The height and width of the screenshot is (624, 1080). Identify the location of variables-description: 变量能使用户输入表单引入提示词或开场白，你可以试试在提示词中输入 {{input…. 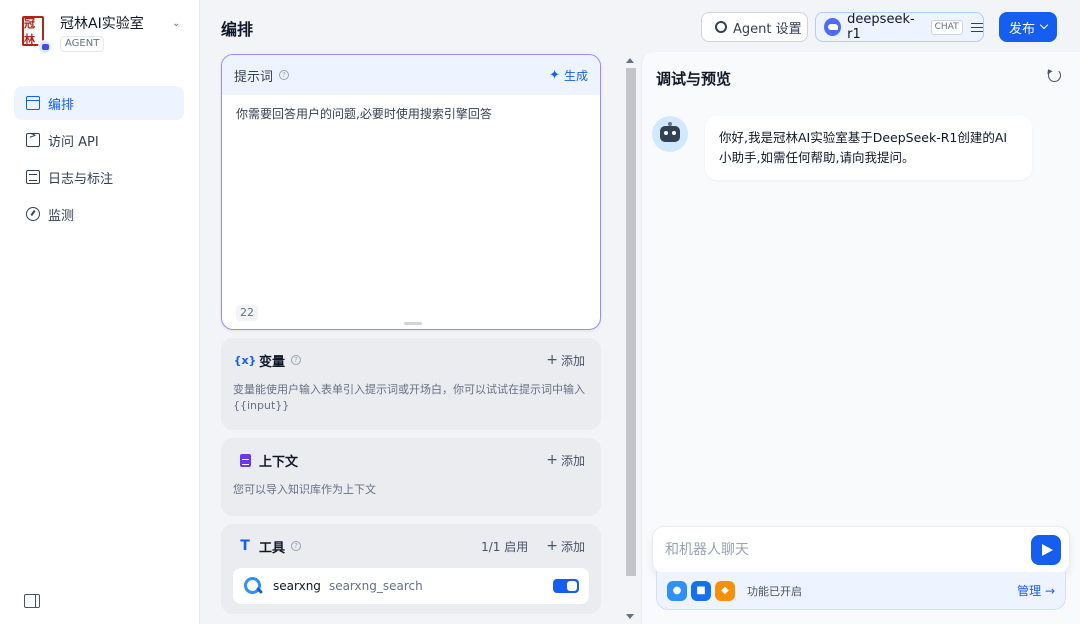
(409, 397).